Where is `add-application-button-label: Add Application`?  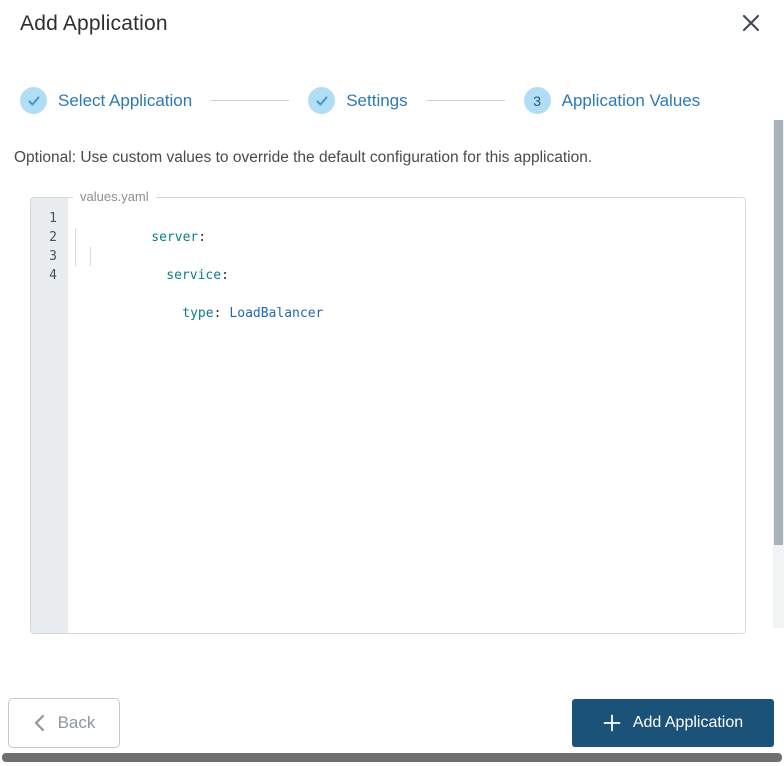 add-application-button-label: Add Application is located at coordinates (688, 722).